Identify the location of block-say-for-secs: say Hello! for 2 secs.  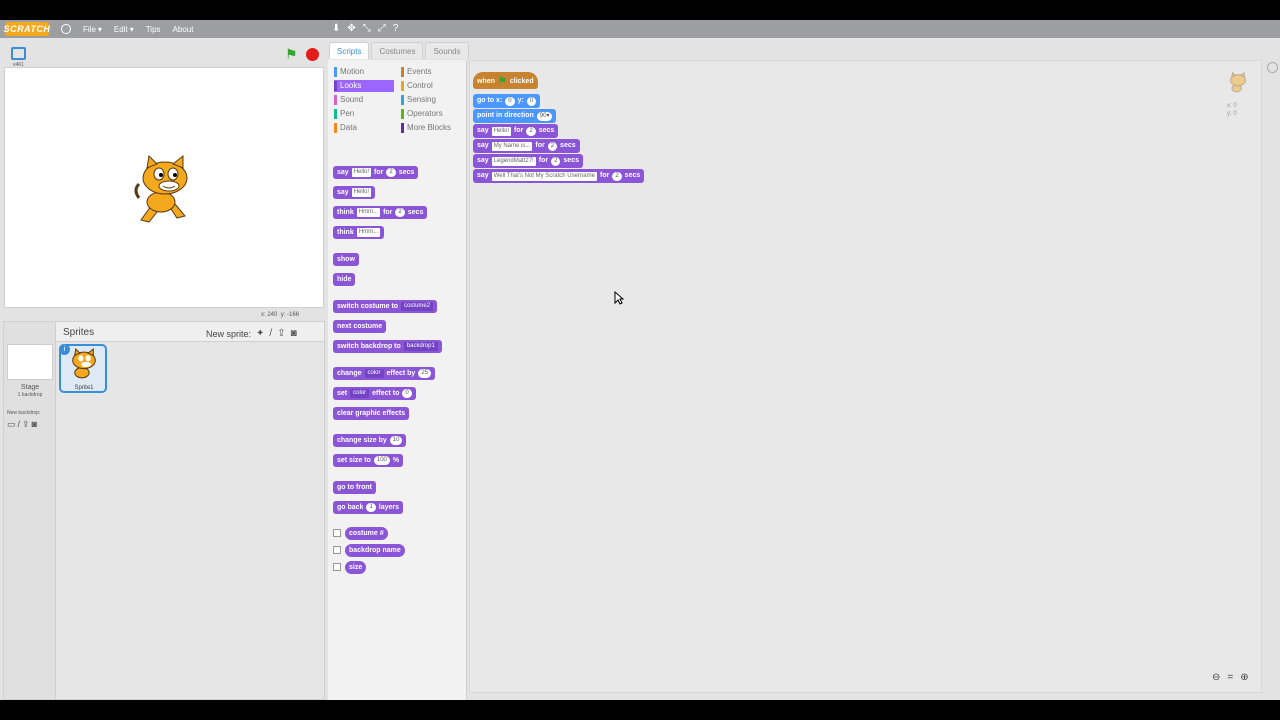
(376, 172).